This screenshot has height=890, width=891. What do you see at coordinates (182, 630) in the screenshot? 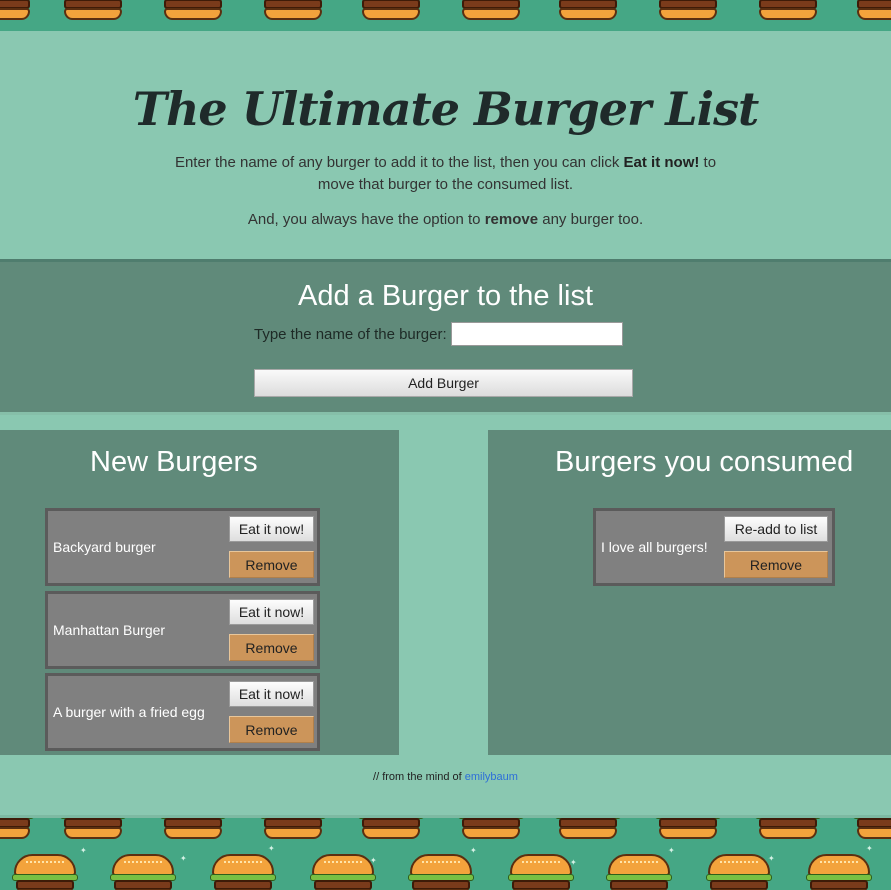
I see `burger-card: Manhattan Burger Eat it now! Remove` at bounding box center [182, 630].